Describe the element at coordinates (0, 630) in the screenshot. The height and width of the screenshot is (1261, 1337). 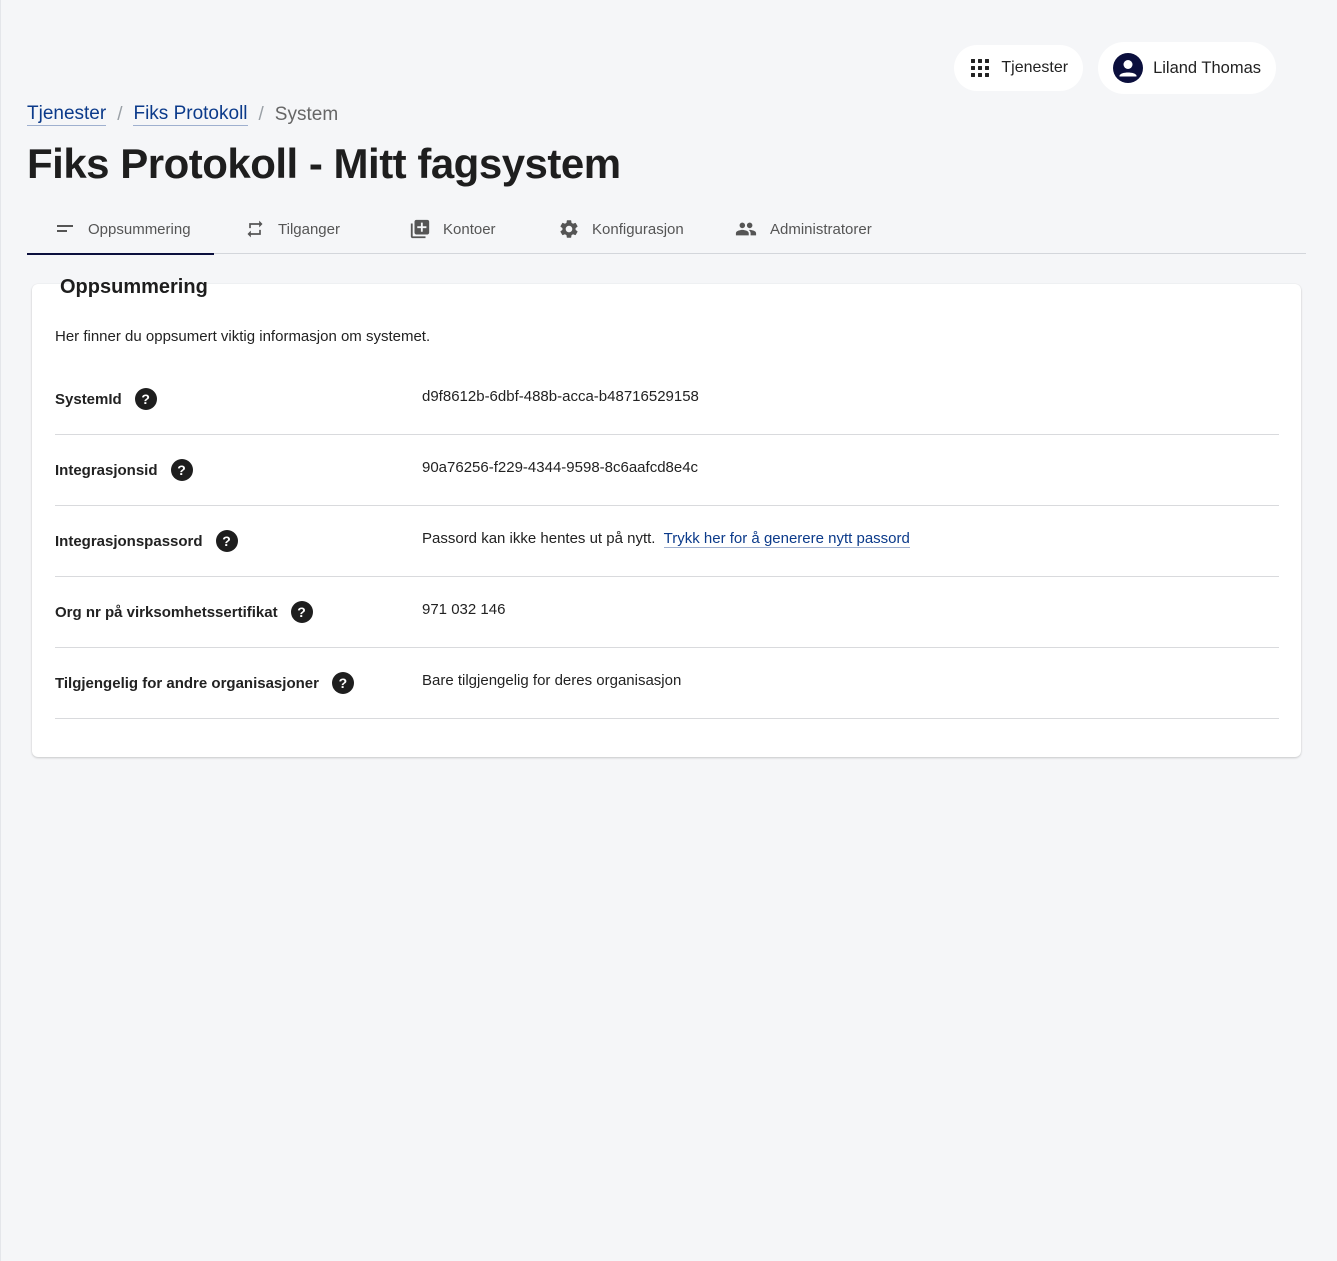
I see `left-edge-divider` at that location.